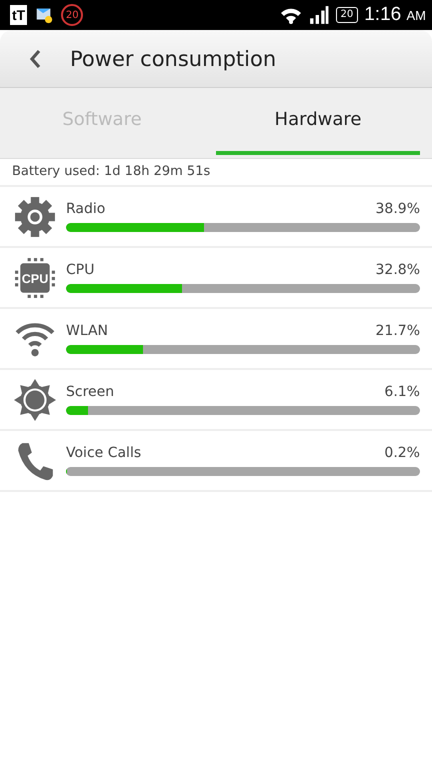 The image size is (432, 768). What do you see at coordinates (173, 58) in the screenshot?
I see `page-title: Power consumption` at bounding box center [173, 58].